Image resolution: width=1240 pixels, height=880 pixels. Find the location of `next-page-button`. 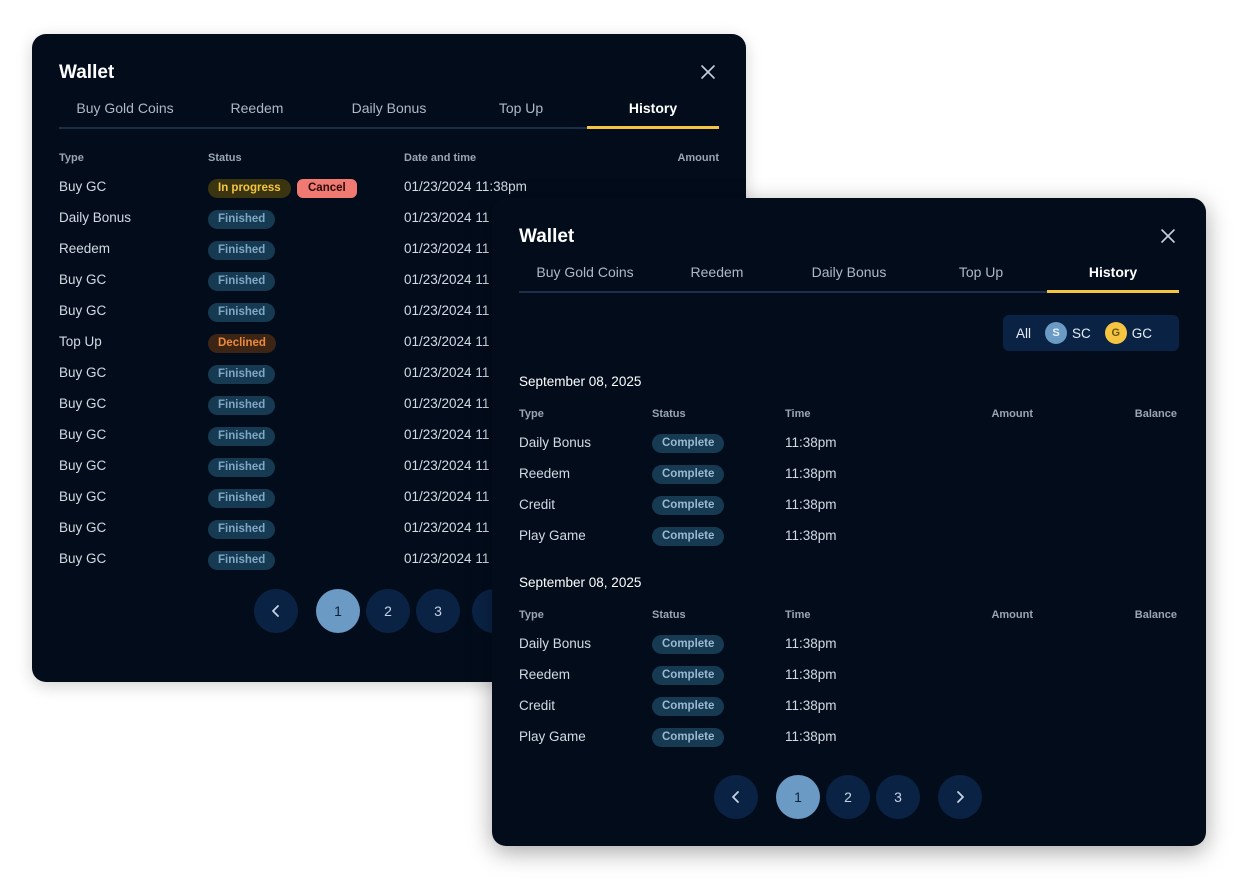

next-page-button is located at coordinates (960, 797).